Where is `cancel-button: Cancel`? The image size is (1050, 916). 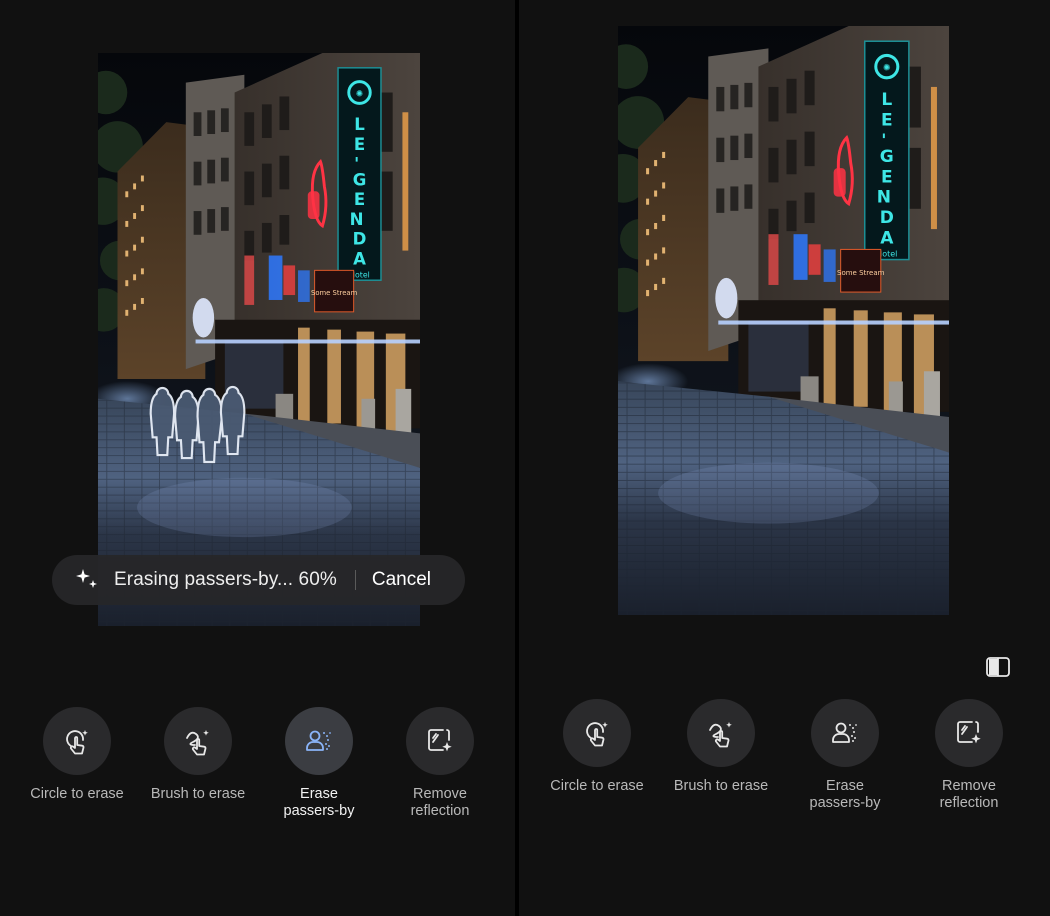 cancel-button: Cancel is located at coordinates (401, 580).